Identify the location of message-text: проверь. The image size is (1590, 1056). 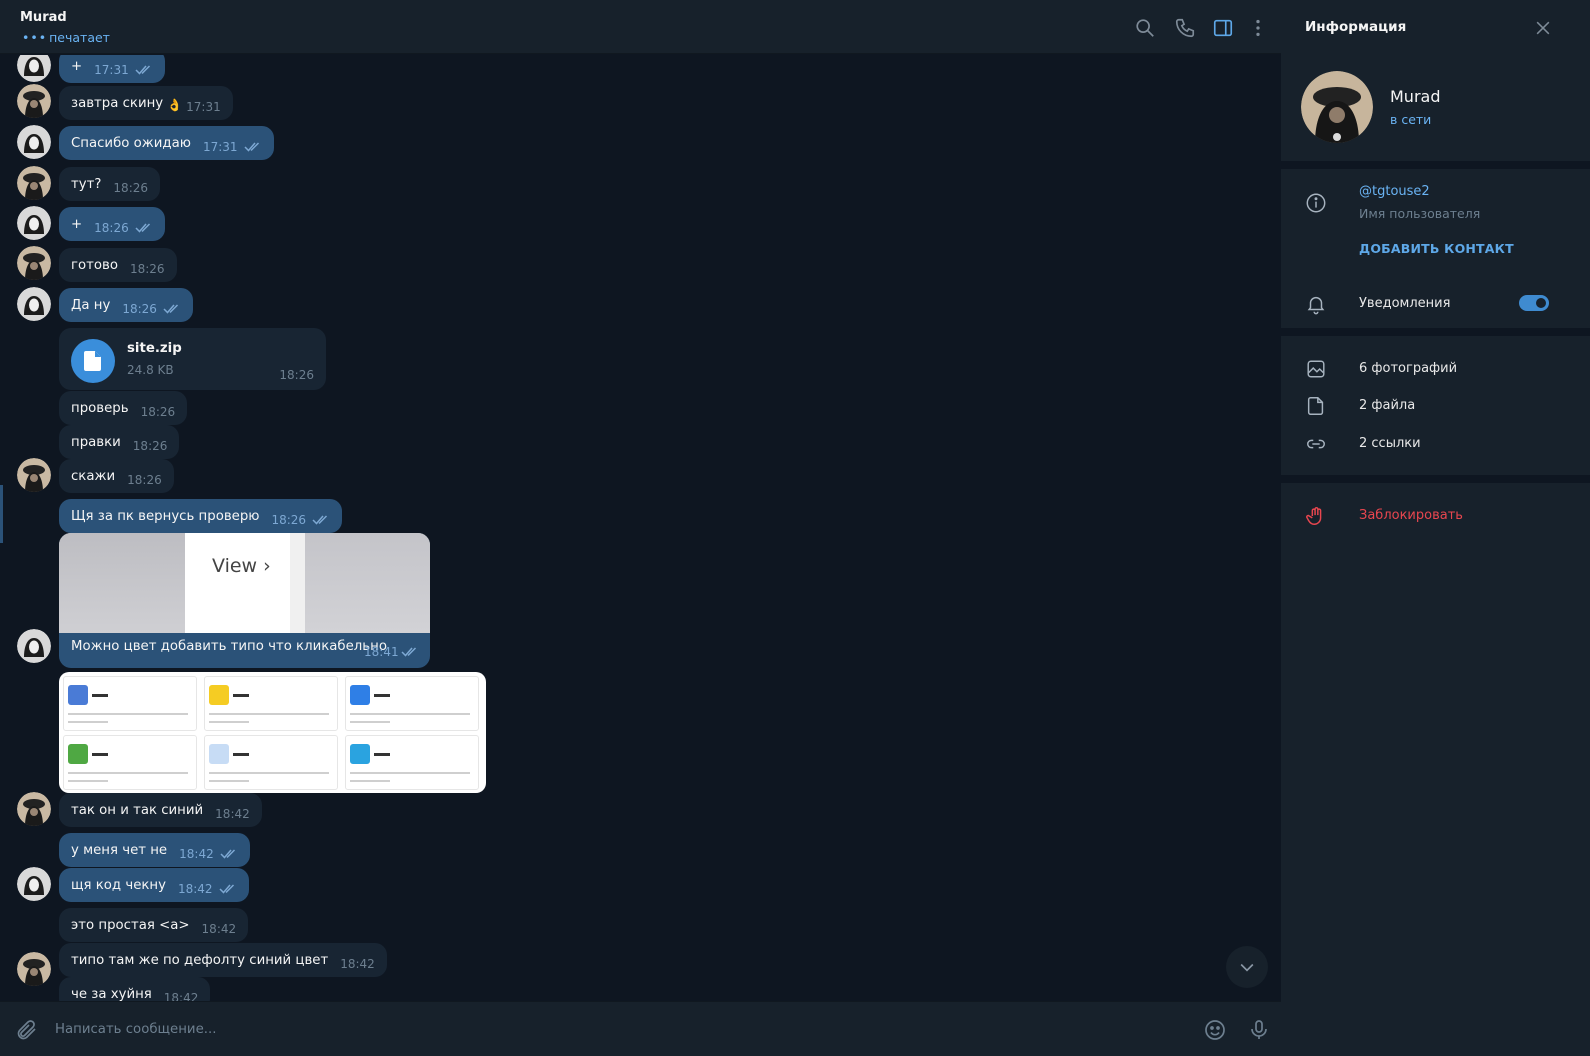
(100, 408).